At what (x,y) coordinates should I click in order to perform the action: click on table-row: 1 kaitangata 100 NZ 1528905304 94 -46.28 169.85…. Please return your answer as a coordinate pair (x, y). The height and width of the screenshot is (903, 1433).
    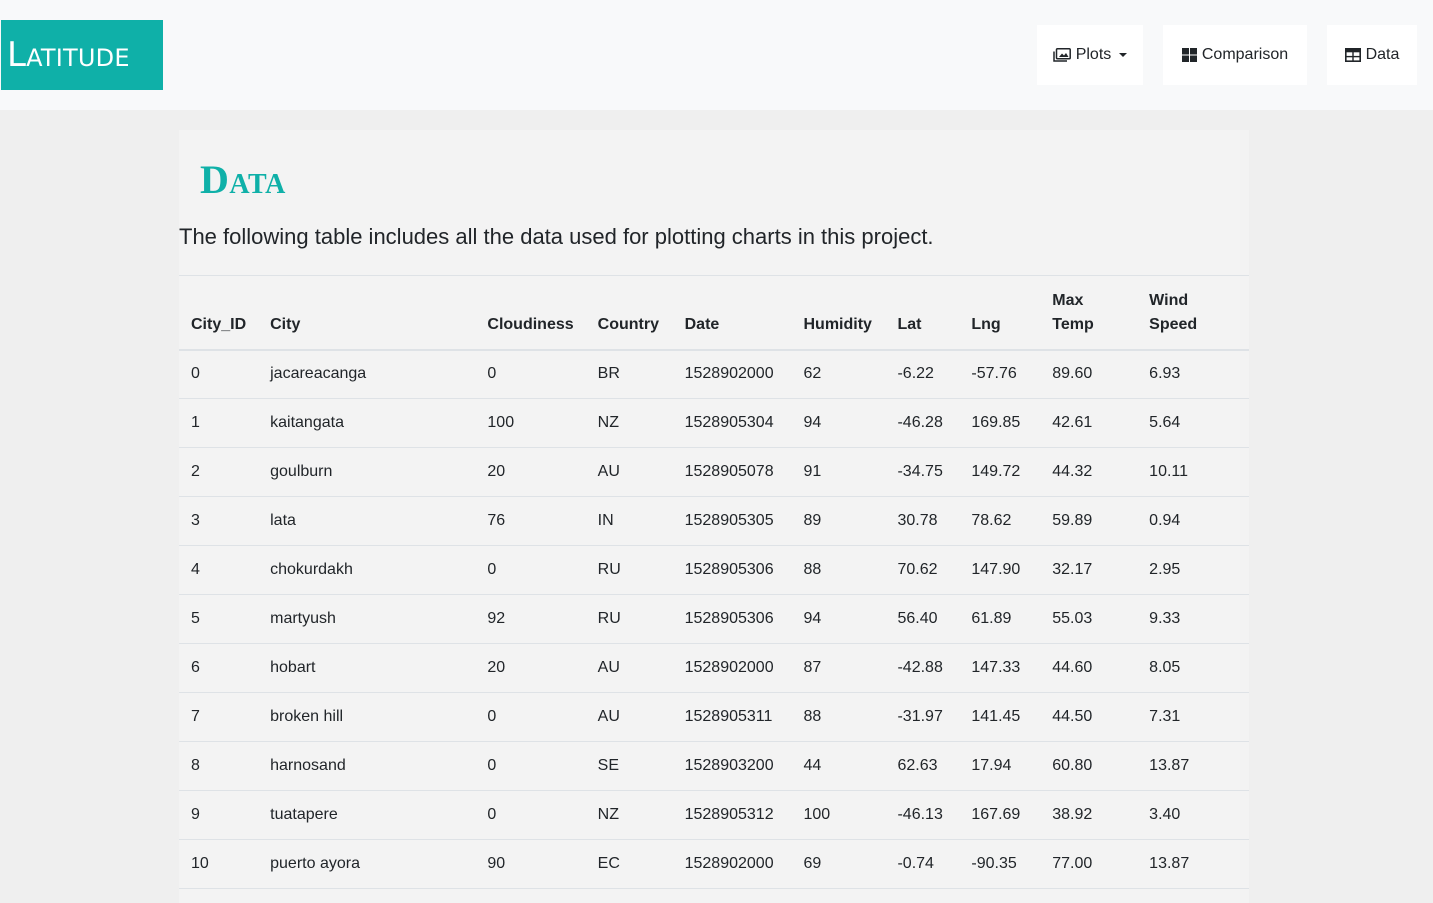
    Looking at the image, I should click on (714, 423).